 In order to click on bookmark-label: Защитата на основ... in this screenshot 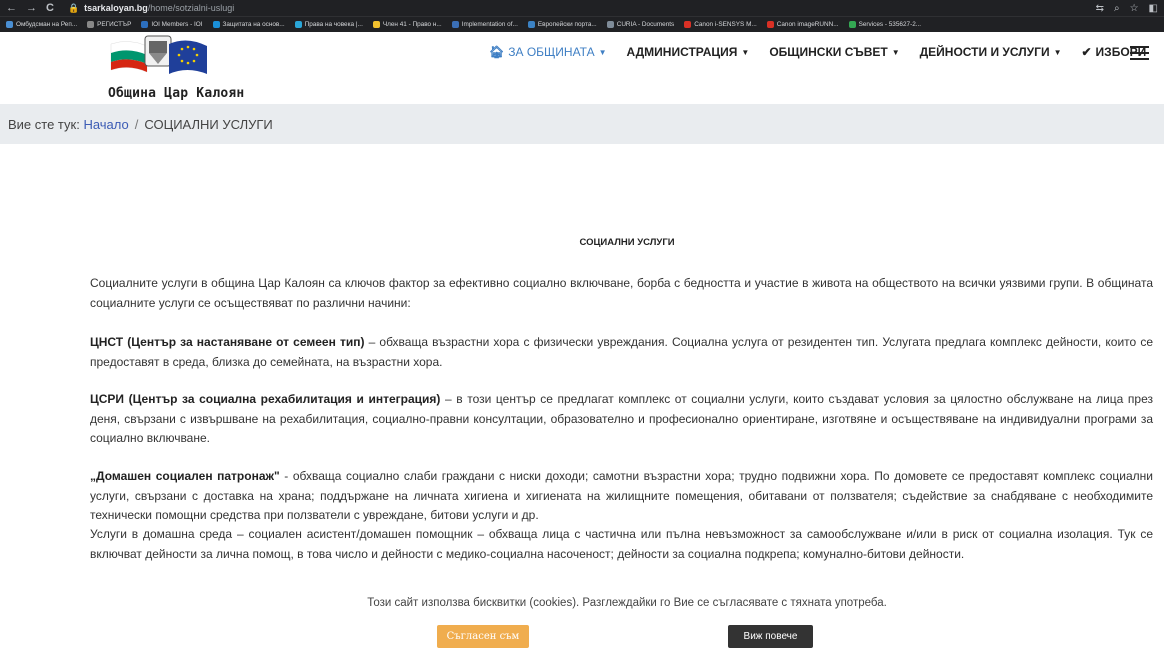, I will do `click(253, 24)`.